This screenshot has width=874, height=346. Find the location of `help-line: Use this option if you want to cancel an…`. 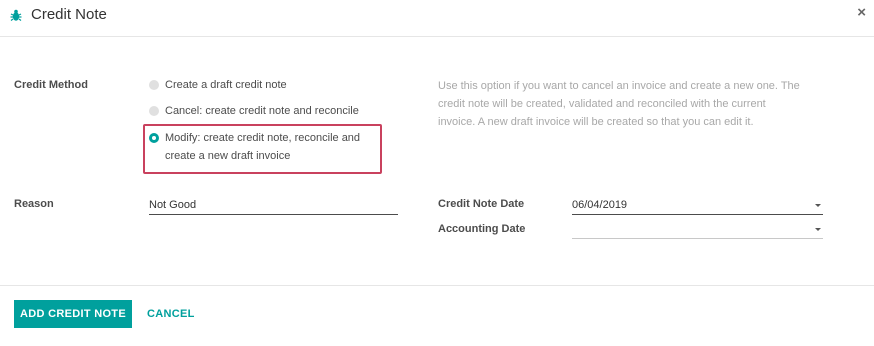

help-line: Use this option if you want to cancel an… is located at coordinates (619, 86).